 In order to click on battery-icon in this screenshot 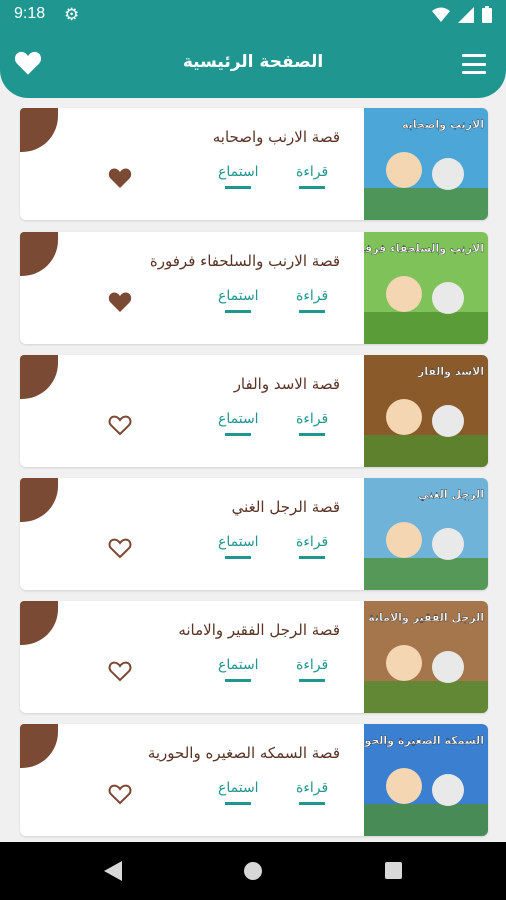, I will do `click(487, 14)`.